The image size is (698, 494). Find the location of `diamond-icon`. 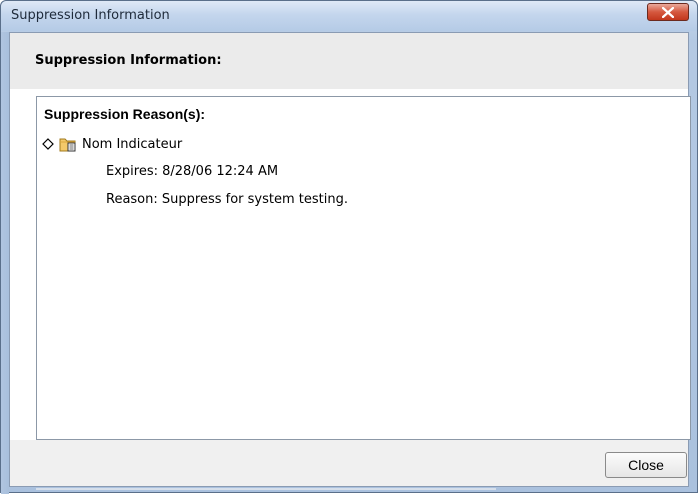

diamond-icon is located at coordinates (48, 144).